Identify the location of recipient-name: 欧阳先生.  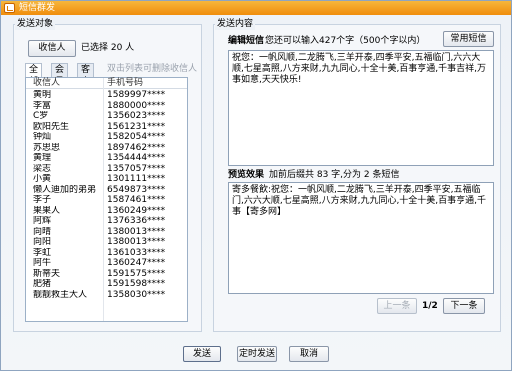
(51, 126).